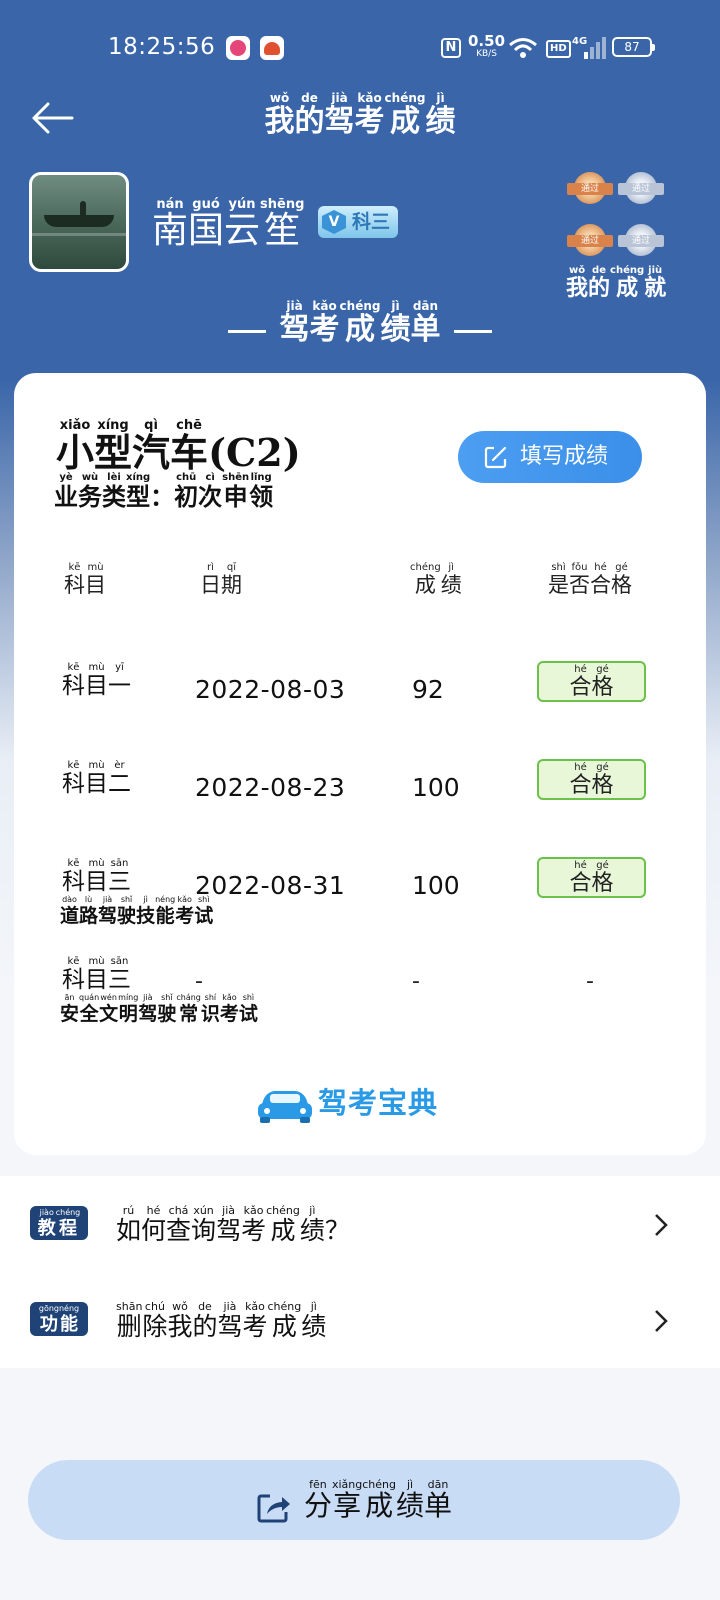  Describe the element at coordinates (199, 981) in the screenshot. I see `date-cell: -` at that location.